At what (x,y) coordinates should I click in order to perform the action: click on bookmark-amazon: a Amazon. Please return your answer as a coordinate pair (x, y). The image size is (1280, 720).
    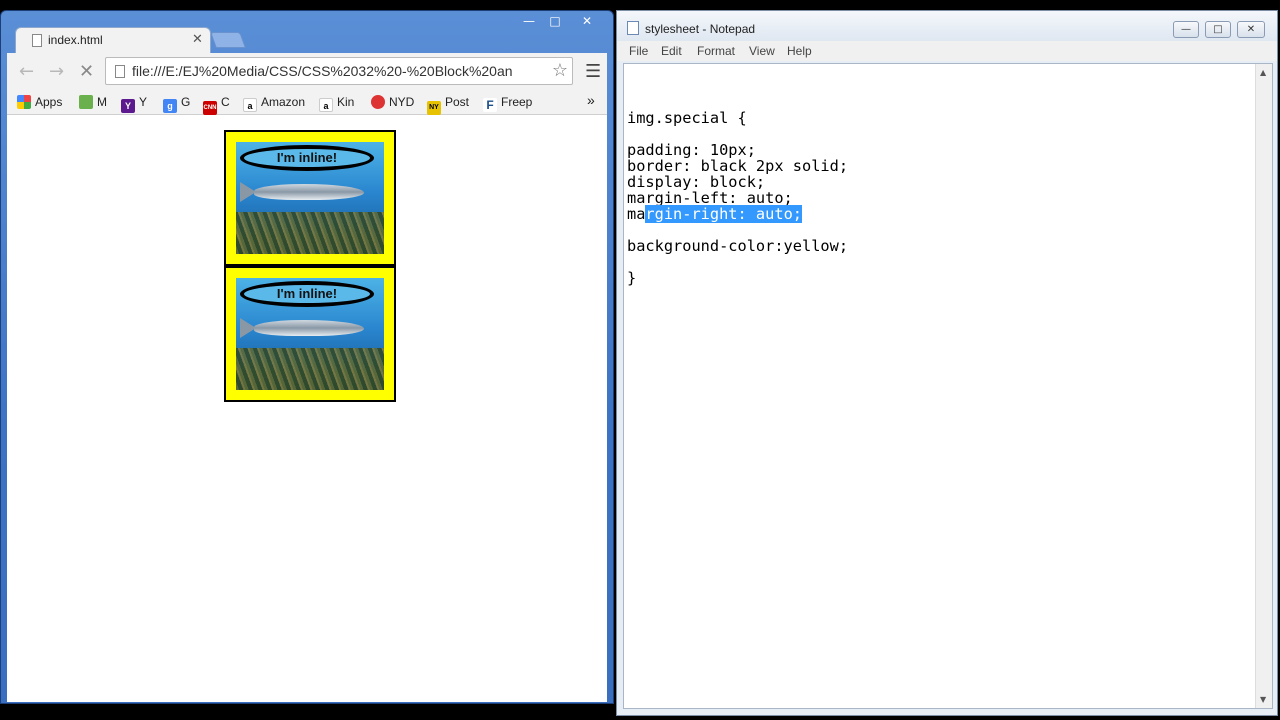
    Looking at the image, I should click on (274, 103).